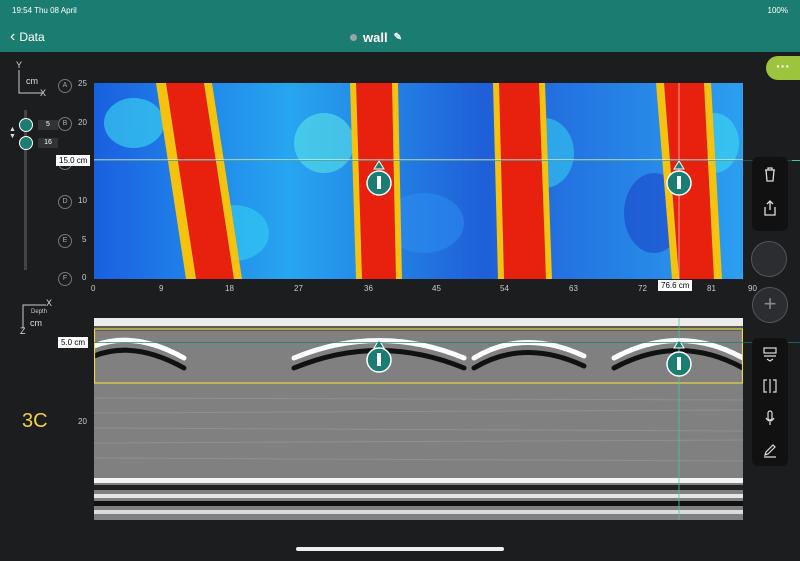  I want to click on section-depth-label: Depth, so click(39, 312).